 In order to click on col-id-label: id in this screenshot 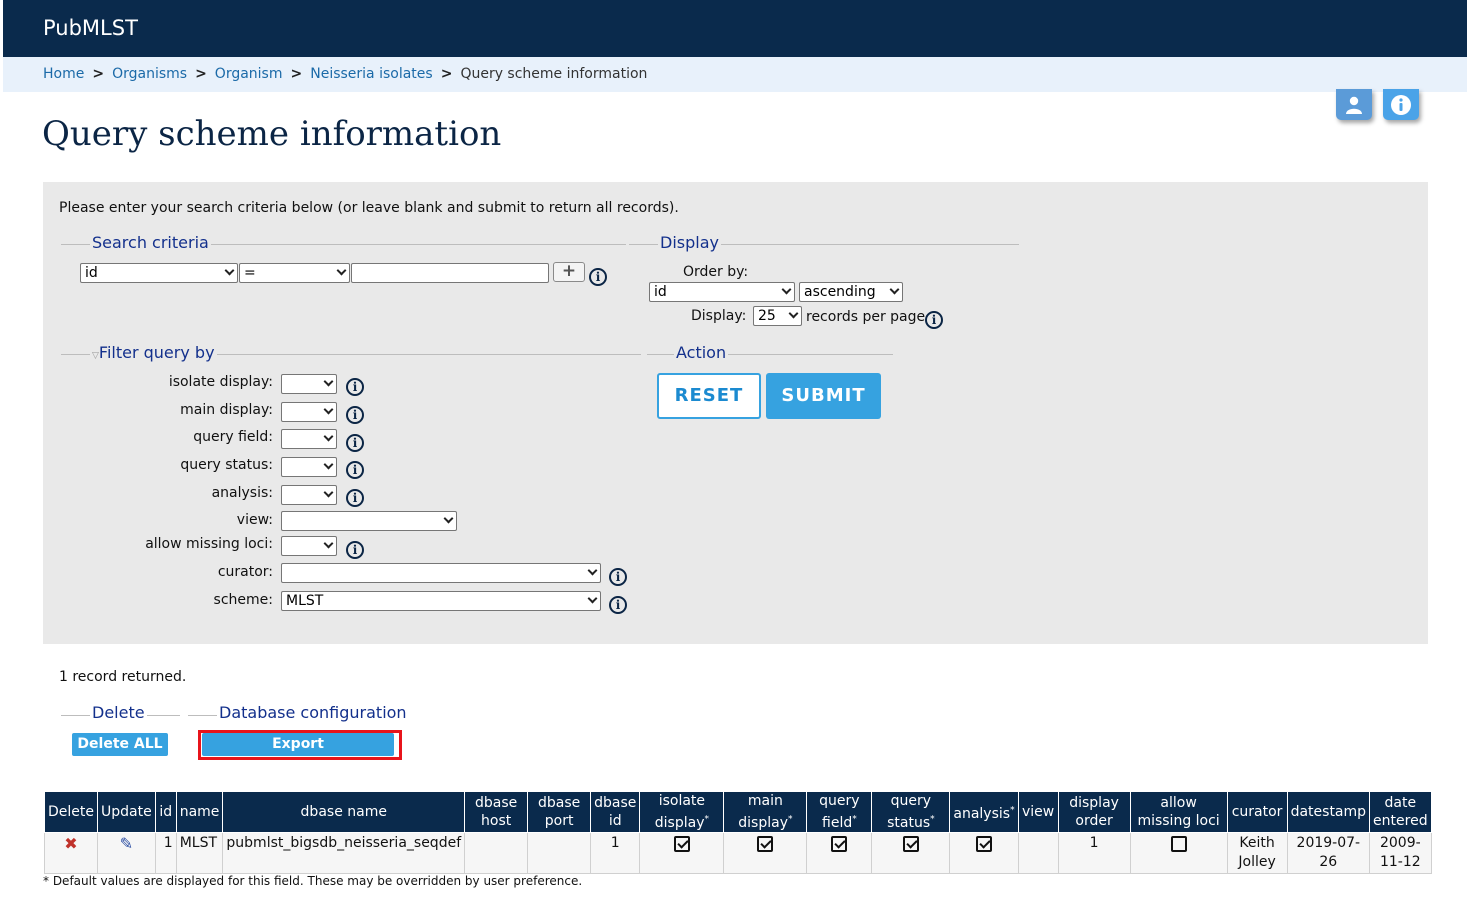, I will do `click(166, 811)`.